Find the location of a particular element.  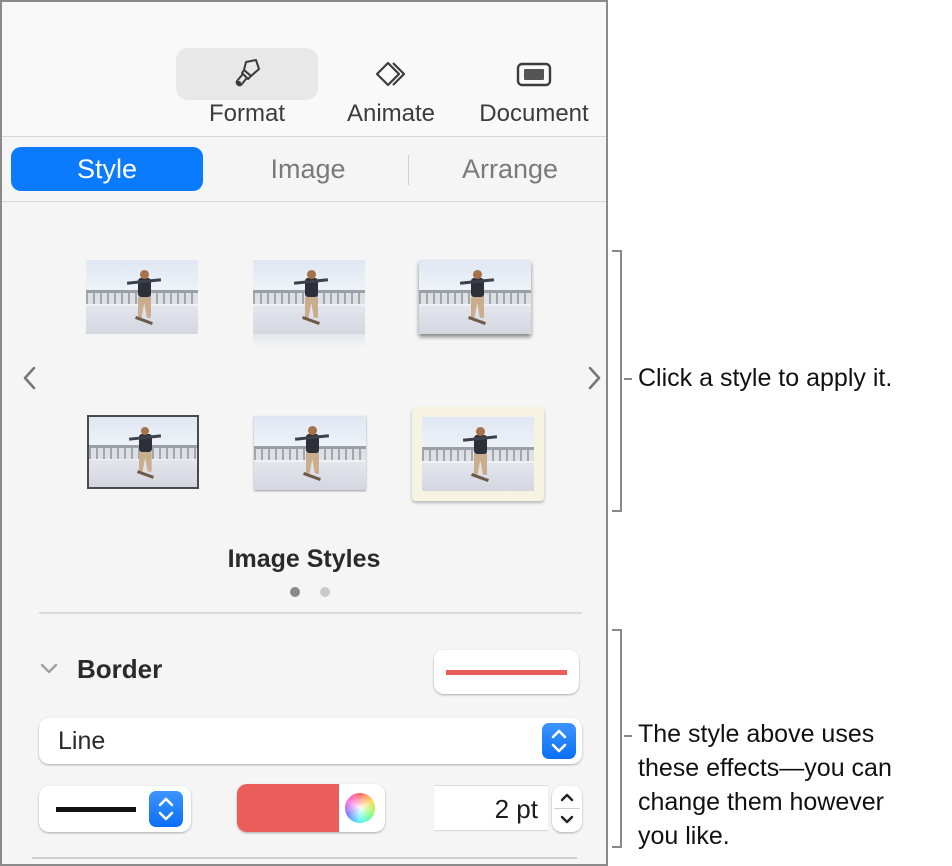

tab-arrange: Arrange is located at coordinates (510, 169).